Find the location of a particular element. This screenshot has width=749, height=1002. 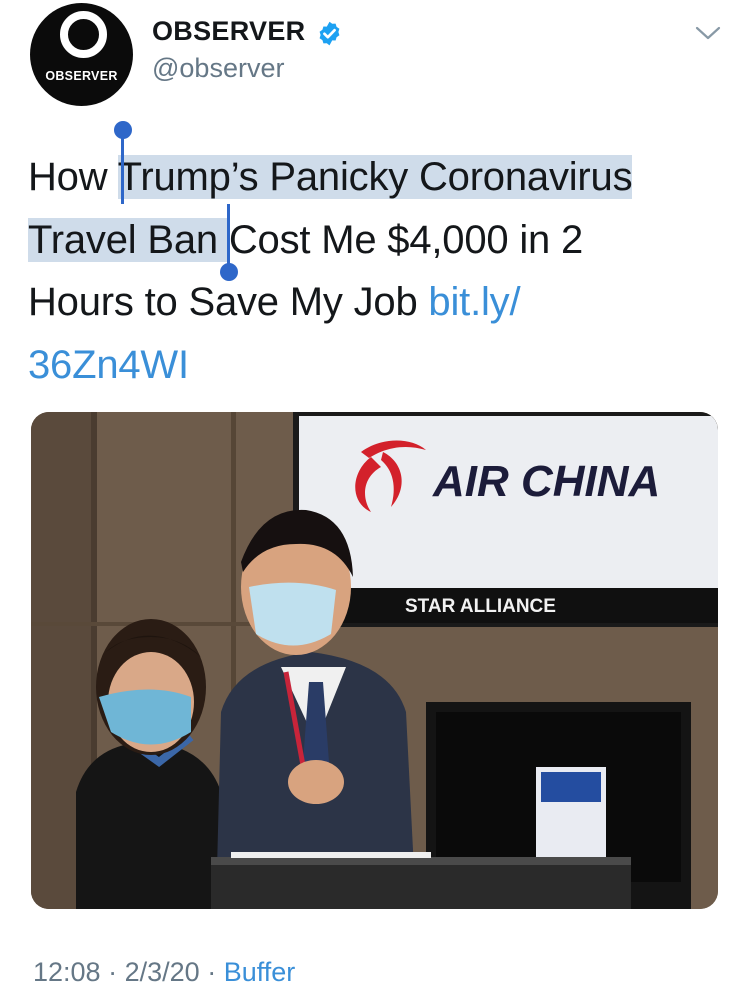

tweet-text-segment: Hours to Save My Job is located at coordinates (228, 302).